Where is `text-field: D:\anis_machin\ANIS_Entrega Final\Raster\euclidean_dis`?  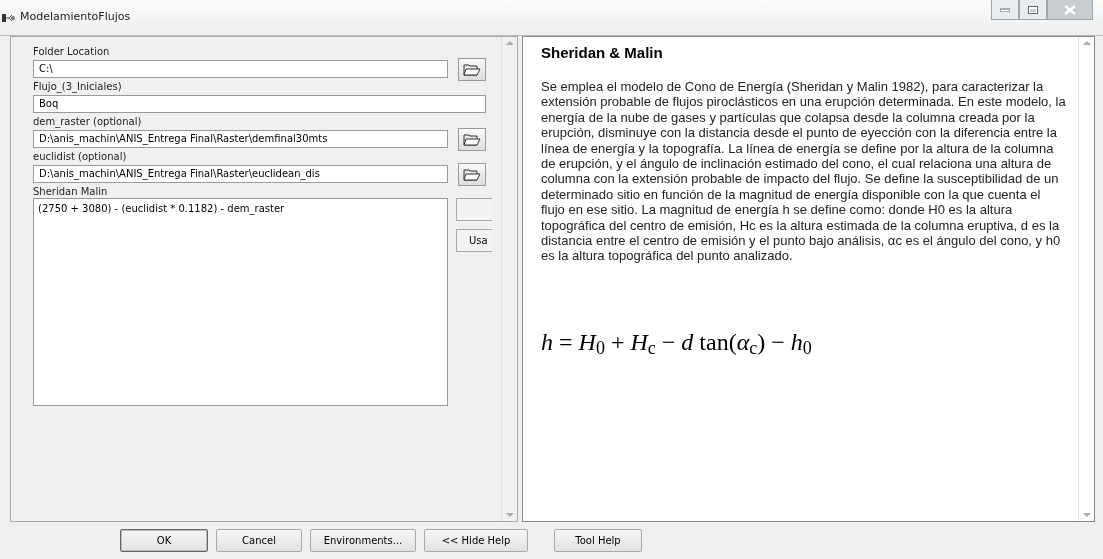
text-field: D:\anis_machin\ANIS_Entrega Final\Raster\euclidean_dis is located at coordinates (240, 174).